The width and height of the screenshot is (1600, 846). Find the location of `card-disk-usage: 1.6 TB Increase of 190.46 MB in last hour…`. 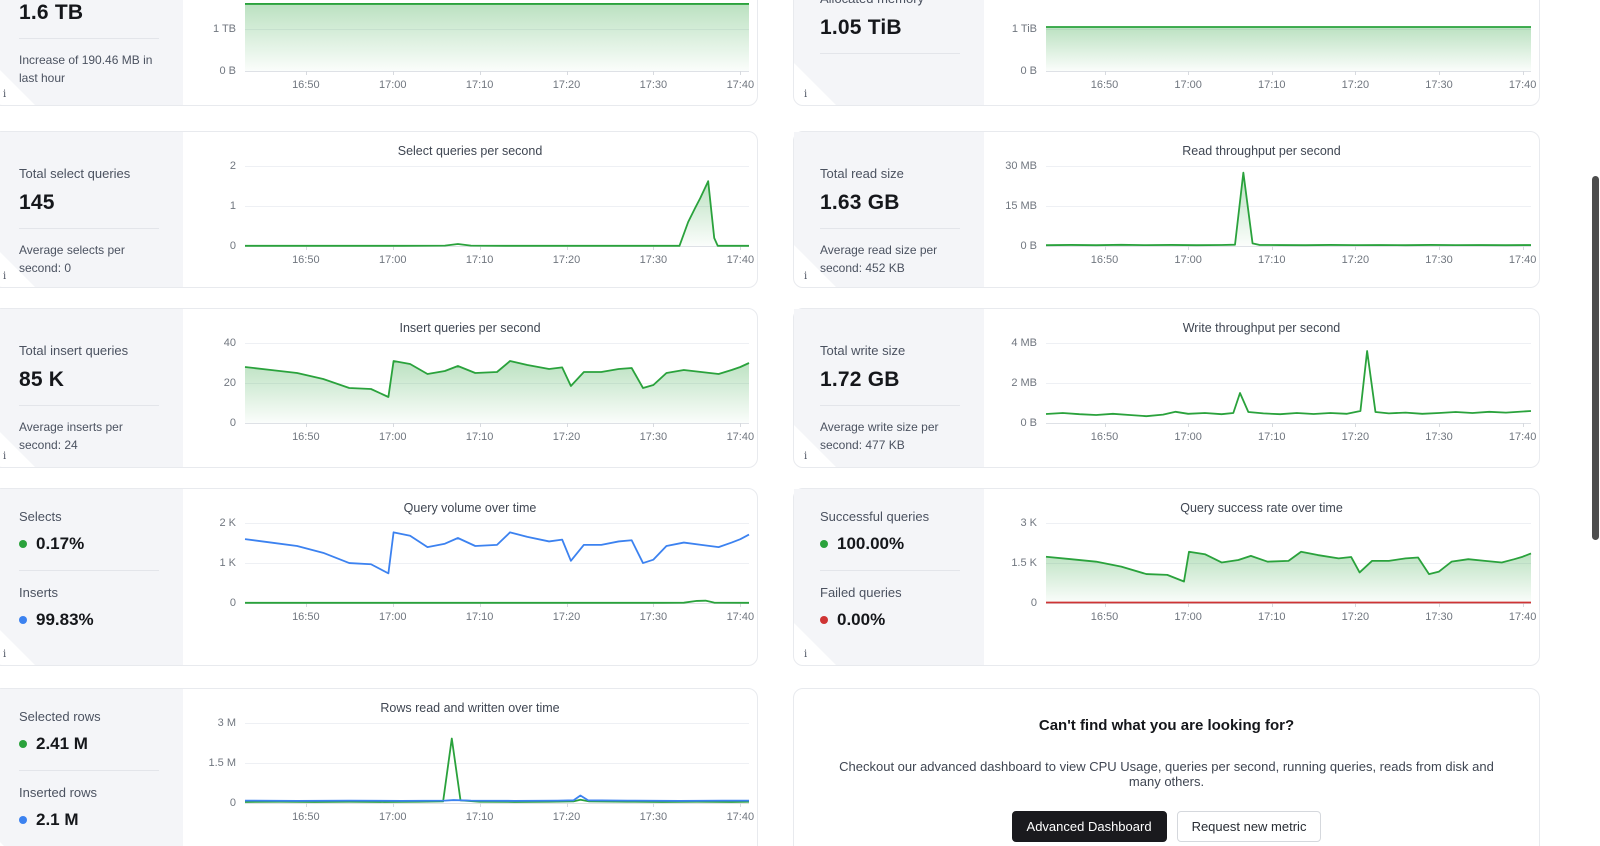

card-disk-usage: 1.6 TB Increase of 190.46 MB in last hour… is located at coordinates (379, 53).